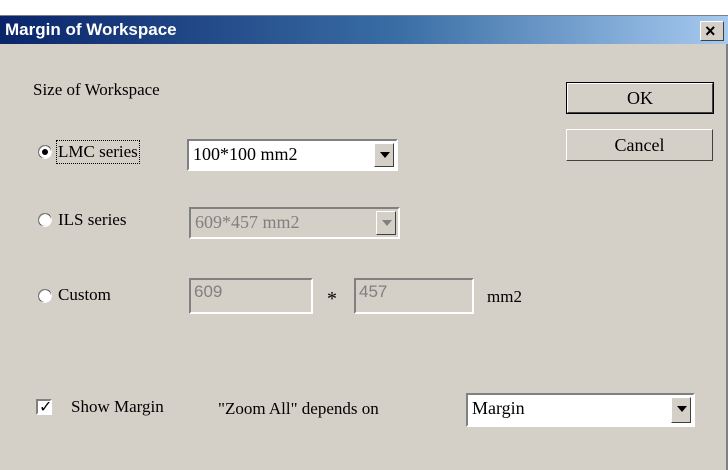 This screenshot has width=728, height=470. I want to click on ok-button: OK, so click(640, 98).